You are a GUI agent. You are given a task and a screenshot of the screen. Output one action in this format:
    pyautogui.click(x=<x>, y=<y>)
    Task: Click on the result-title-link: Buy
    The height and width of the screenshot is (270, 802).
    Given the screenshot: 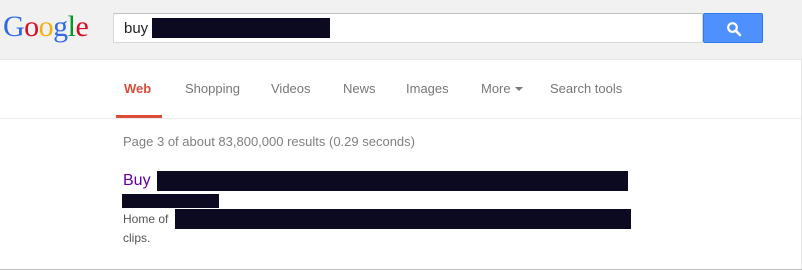 What is the action you would take?
    pyautogui.click(x=137, y=181)
    